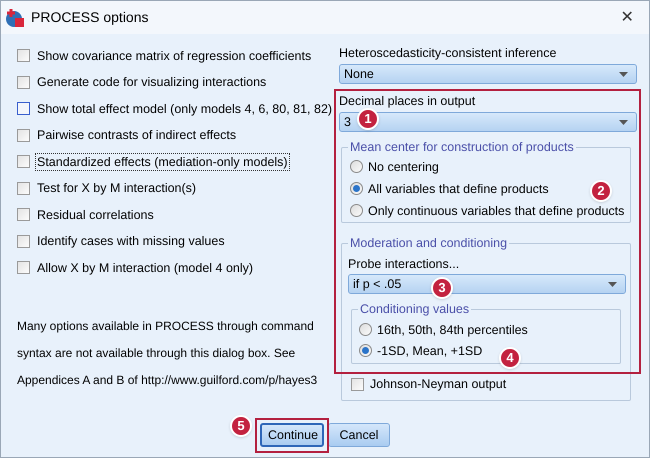  What do you see at coordinates (167, 353) in the screenshot?
I see `info-paragraph: Many options available in PROCESS through command syntax are not available through this dialog box. See Appendices A and B of http://www.guilford.com/p/hayes3` at bounding box center [167, 353].